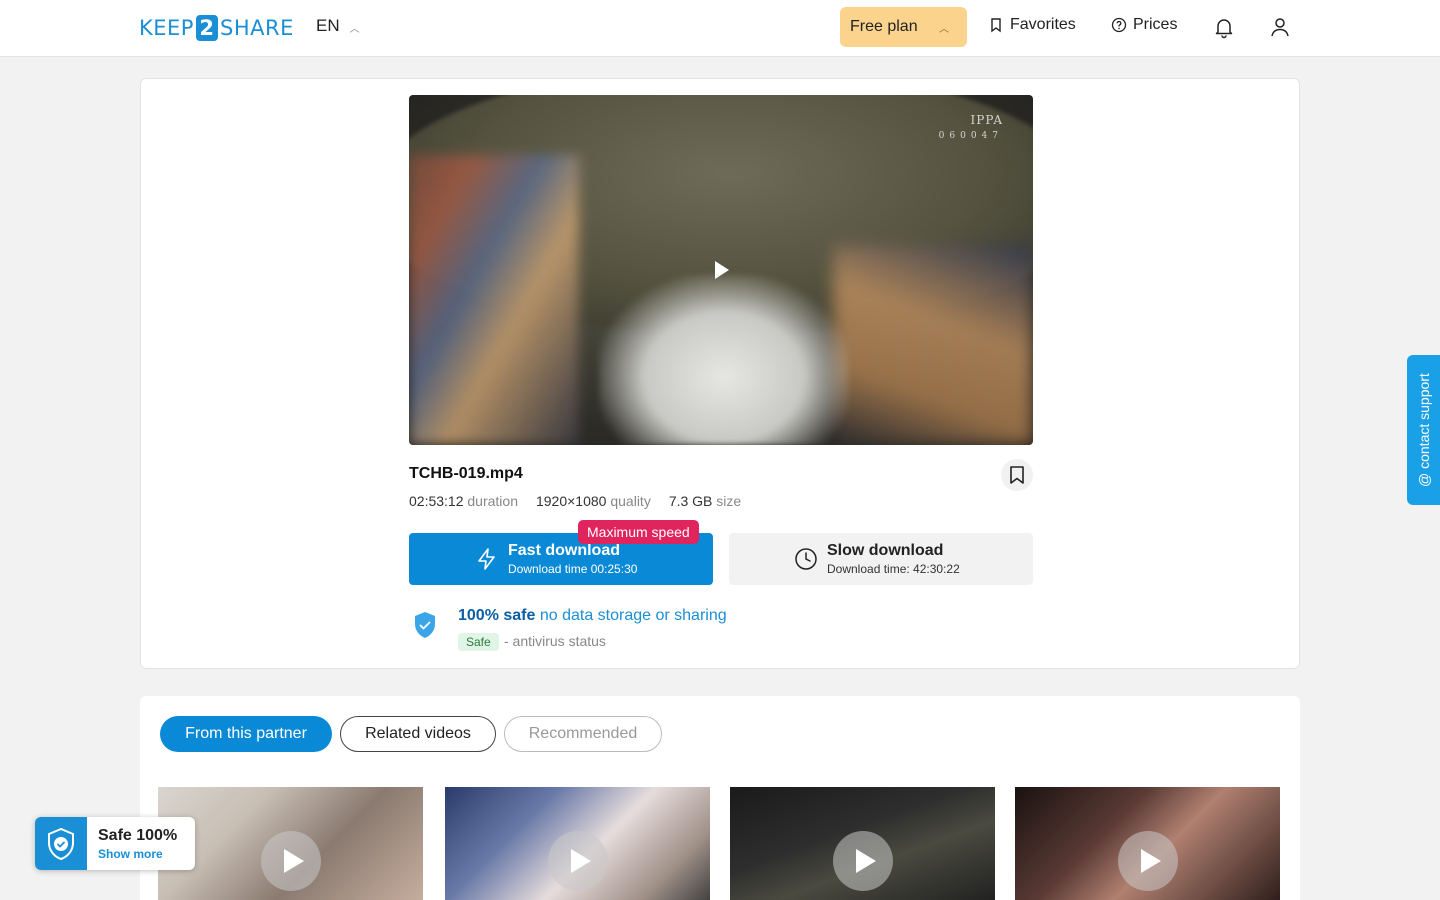 Image resolution: width=1440 pixels, height=900 pixels. What do you see at coordinates (206, 28) in the screenshot?
I see `logo-text-mid: 2` at bounding box center [206, 28].